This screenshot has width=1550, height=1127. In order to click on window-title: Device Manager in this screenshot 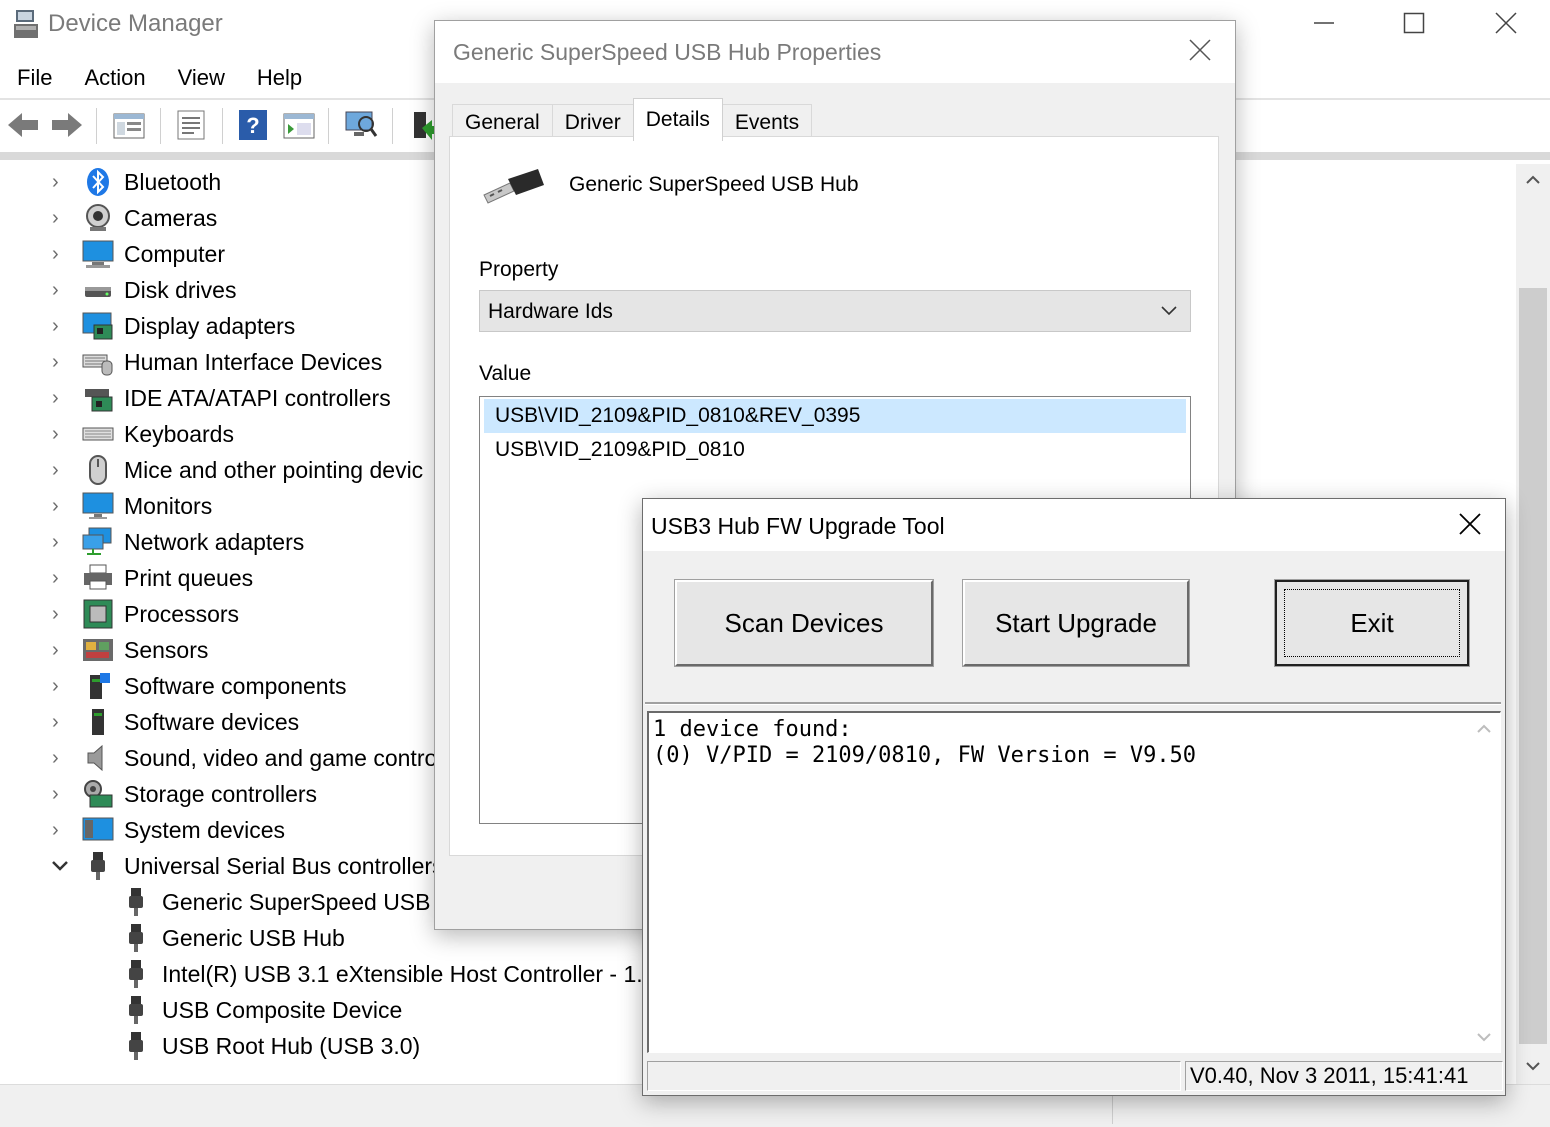, I will do `click(135, 23)`.